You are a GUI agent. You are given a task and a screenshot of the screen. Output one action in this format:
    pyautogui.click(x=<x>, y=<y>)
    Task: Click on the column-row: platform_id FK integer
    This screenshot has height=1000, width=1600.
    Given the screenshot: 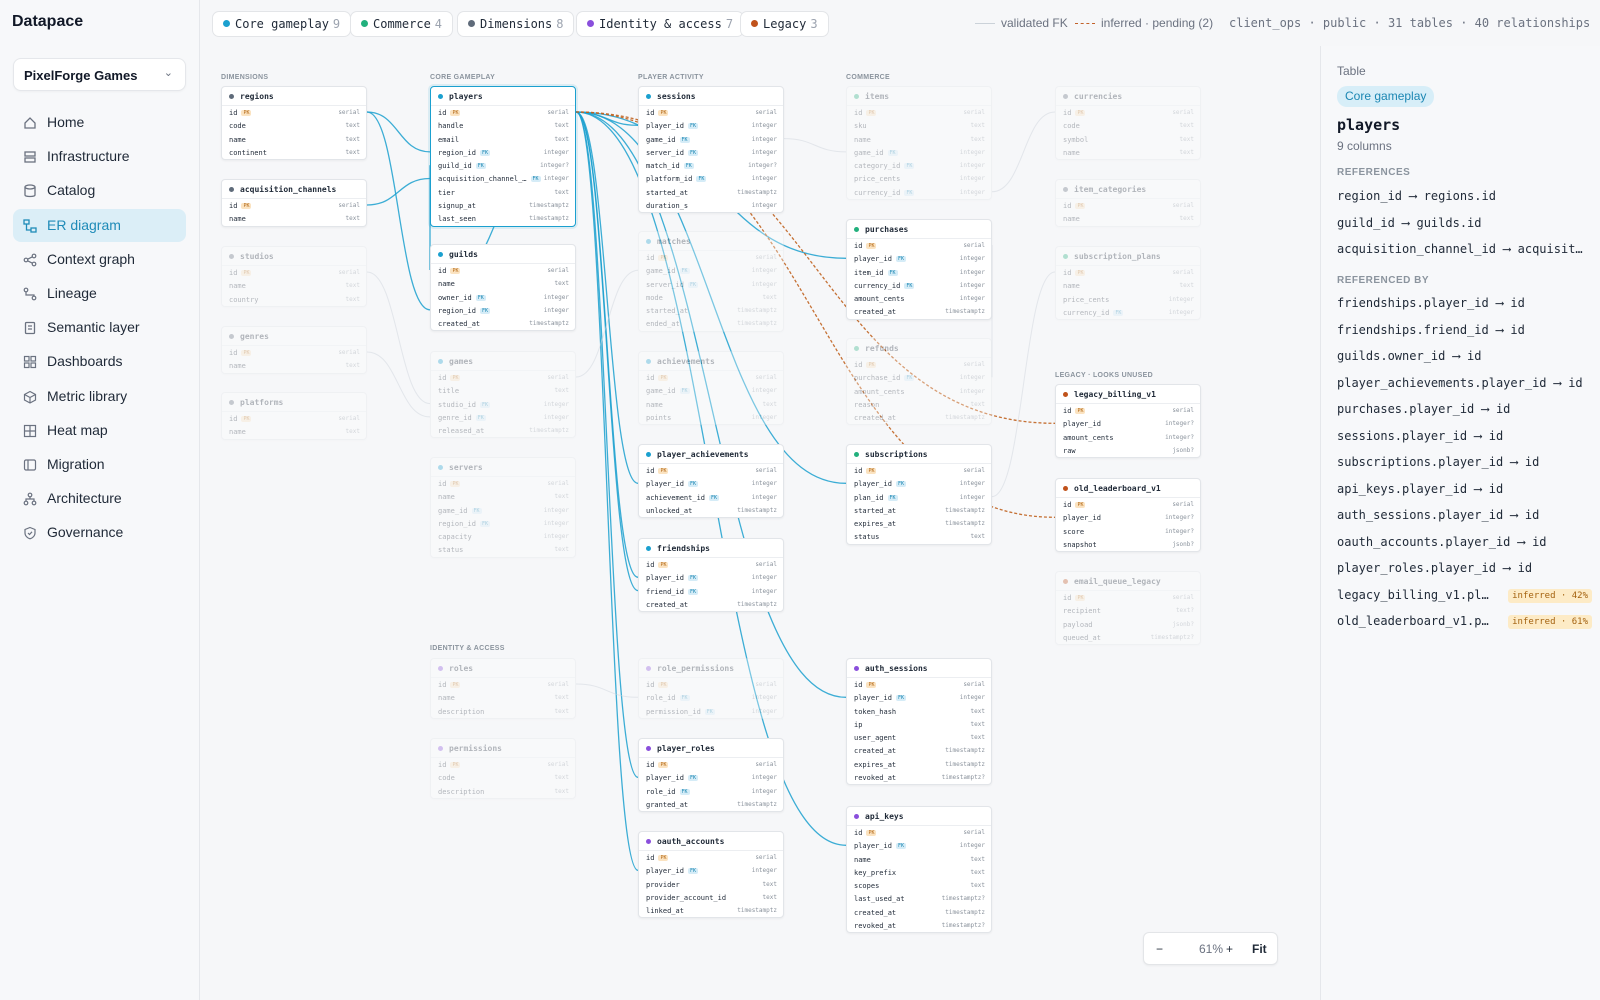 What is the action you would take?
    pyautogui.click(x=711, y=178)
    